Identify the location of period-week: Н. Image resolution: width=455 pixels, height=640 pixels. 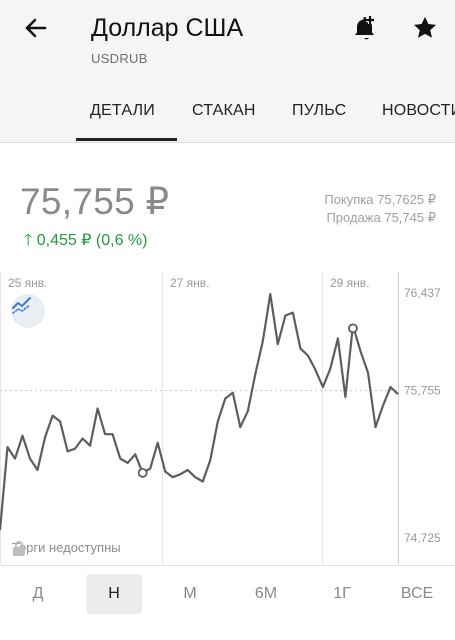
(114, 594).